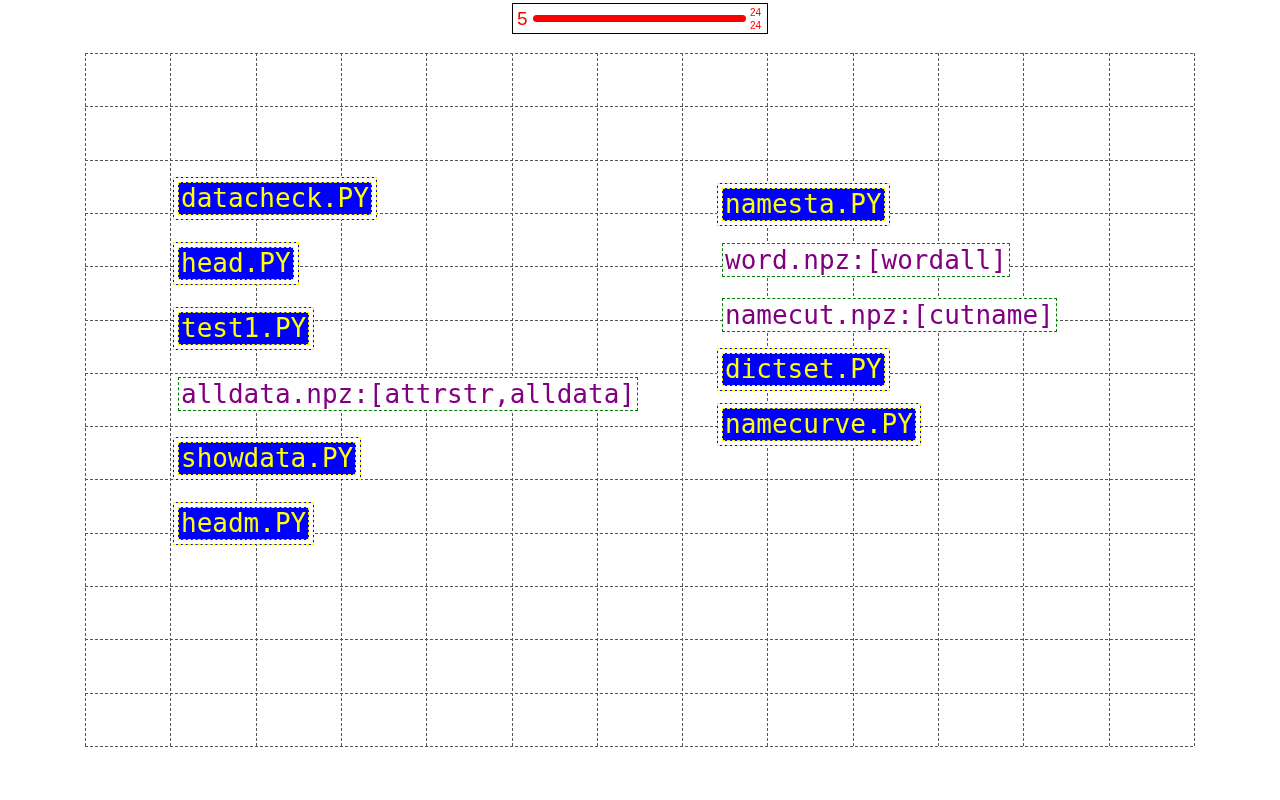 The image size is (1280, 800). What do you see at coordinates (236, 263) in the screenshot?
I see `script-node: head.PY` at bounding box center [236, 263].